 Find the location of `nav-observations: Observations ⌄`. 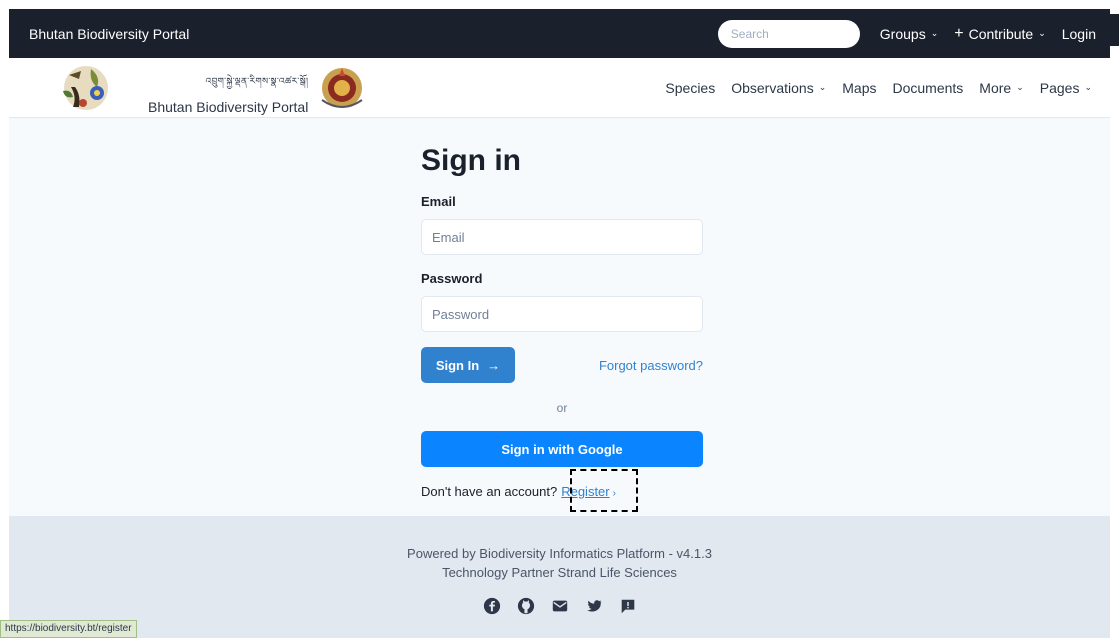

nav-observations: Observations ⌄ is located at coordinates (778, 88).